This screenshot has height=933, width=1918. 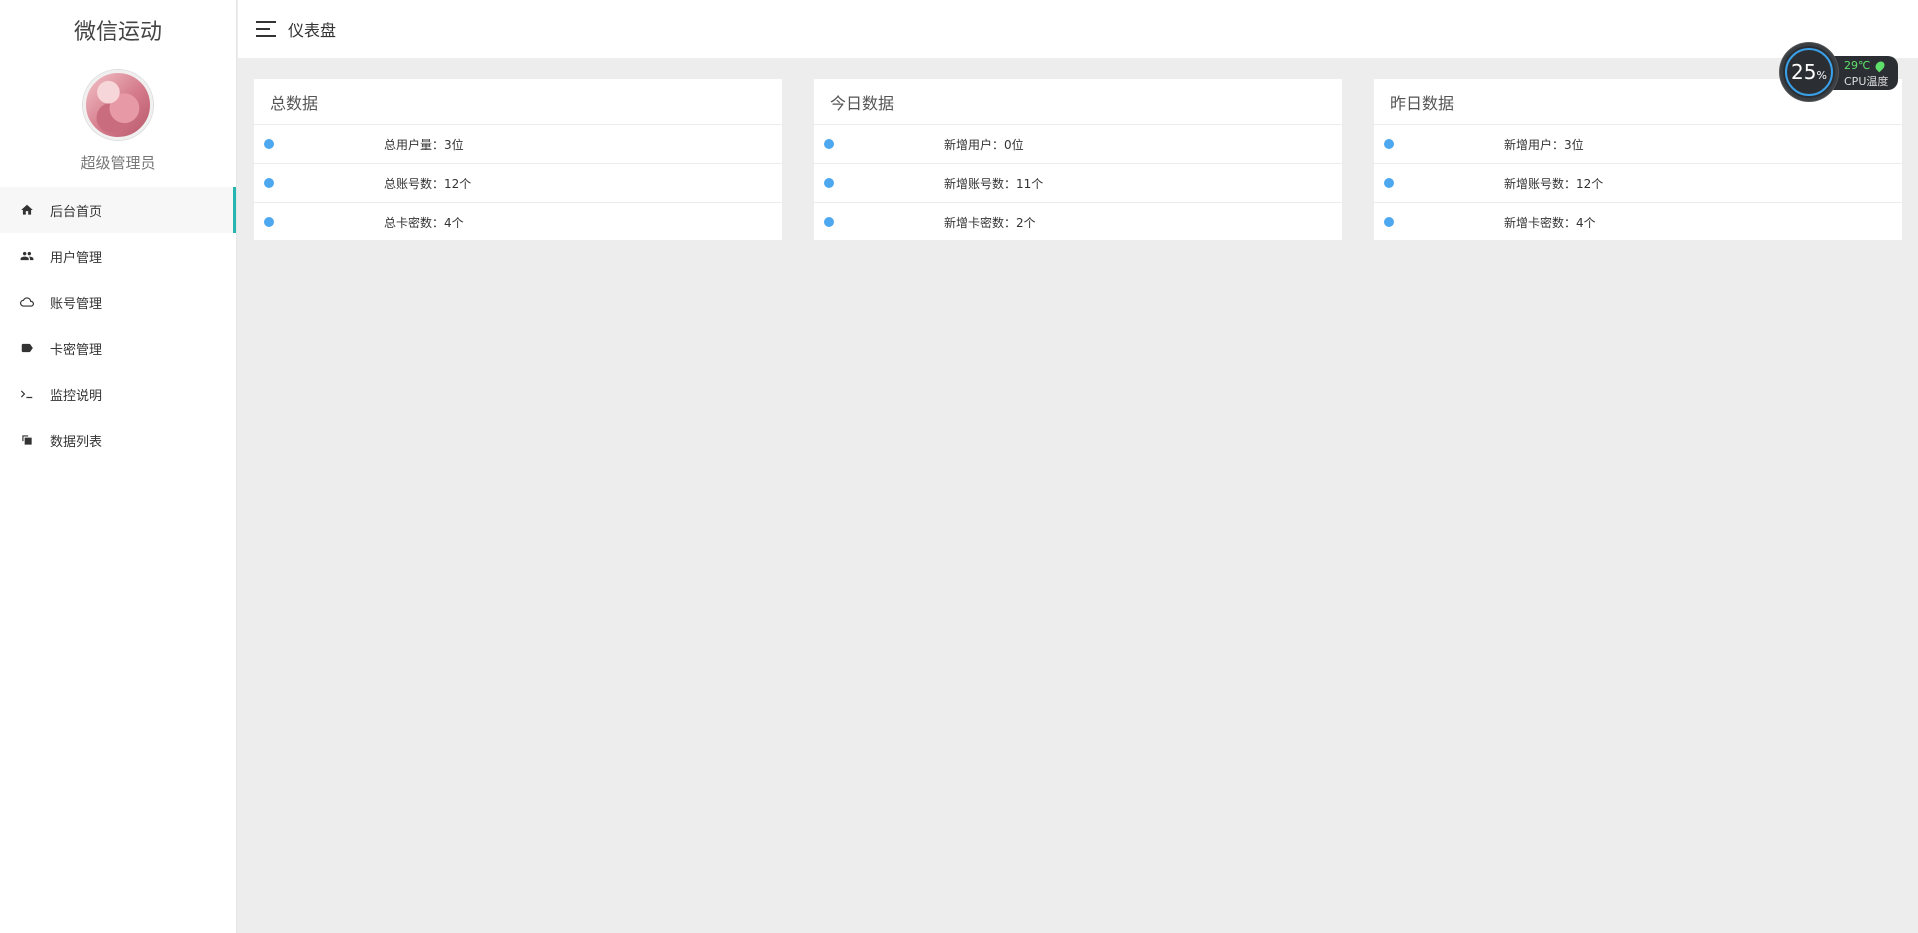 I want to click on tag-icon, so click(x=27, y=348).